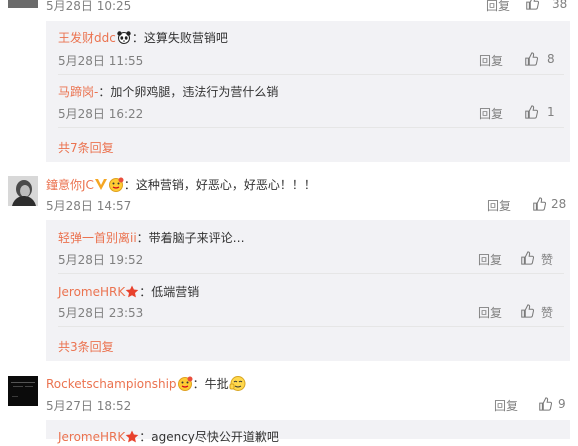 This screenshot has height=446, width=578. Describe the element at coordinates (89, 406) in the screenshot. I see `comment-time: 5月27日 18:52` at that location.